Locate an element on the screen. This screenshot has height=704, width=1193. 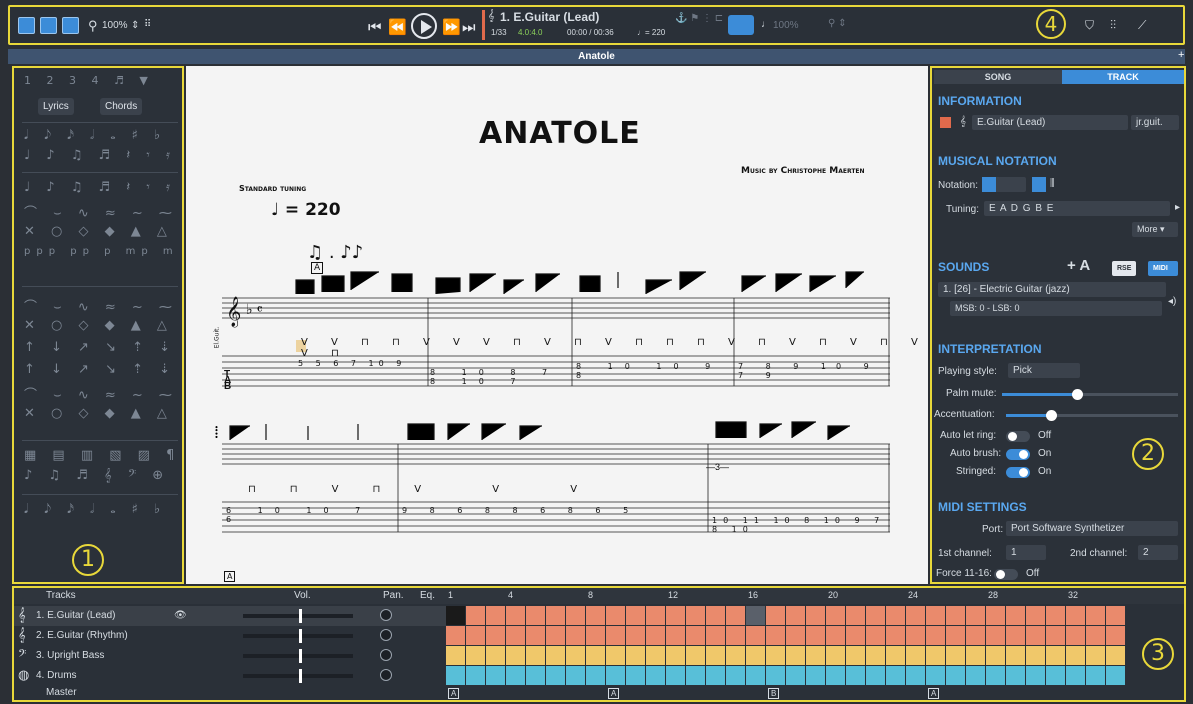
articulation-icons: ⌒ ⌣ ∿ ≈ ~ ⁓ is located at coordinates (99, 393).